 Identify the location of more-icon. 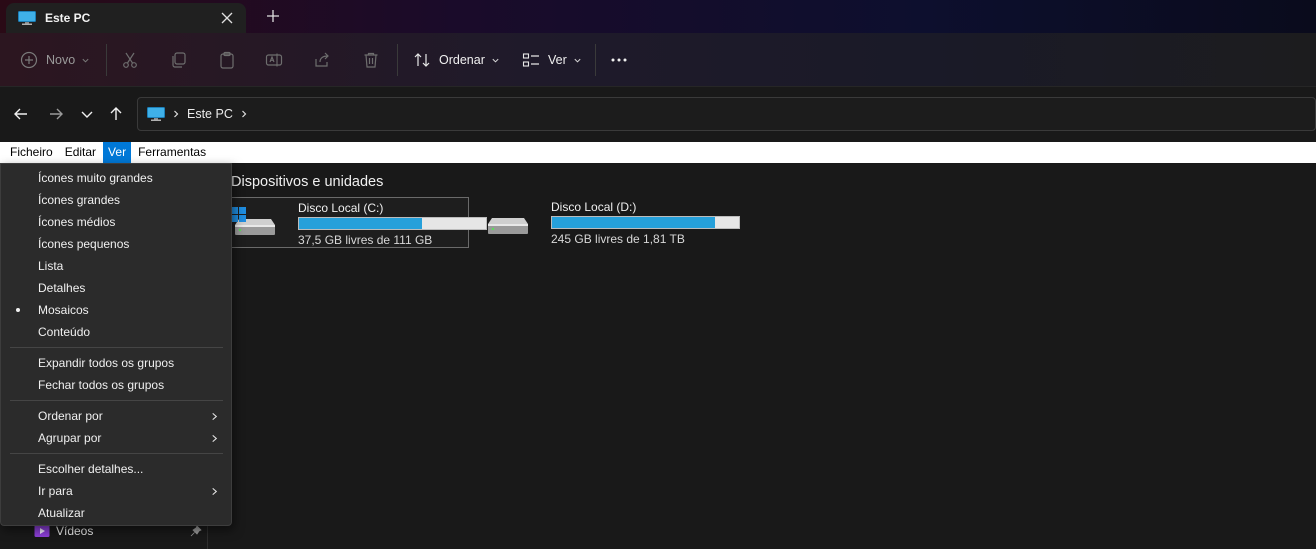
(619, 60).